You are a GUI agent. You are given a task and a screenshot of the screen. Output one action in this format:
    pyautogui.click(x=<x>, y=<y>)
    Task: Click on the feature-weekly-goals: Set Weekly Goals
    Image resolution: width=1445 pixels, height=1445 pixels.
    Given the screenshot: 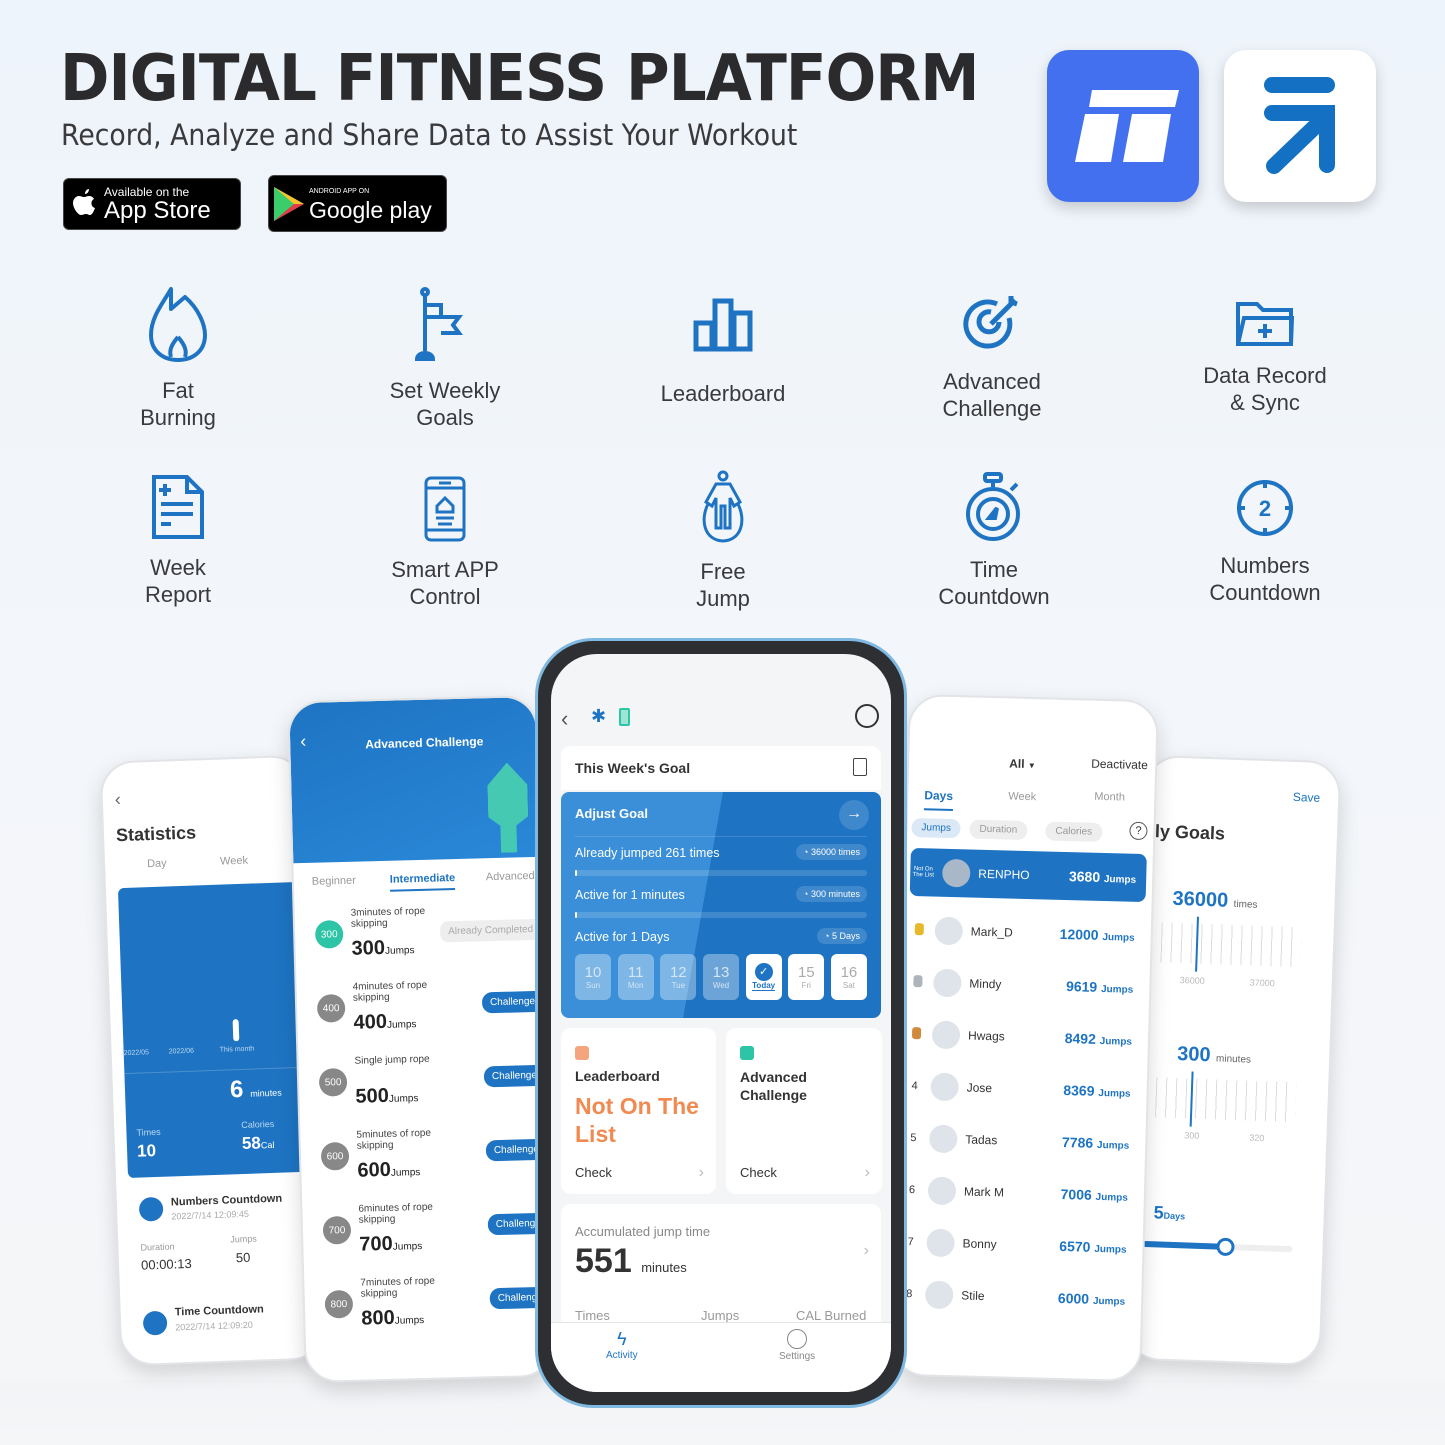 What is the action you would take?
    pyautogui.click(x=445, y=359)
    